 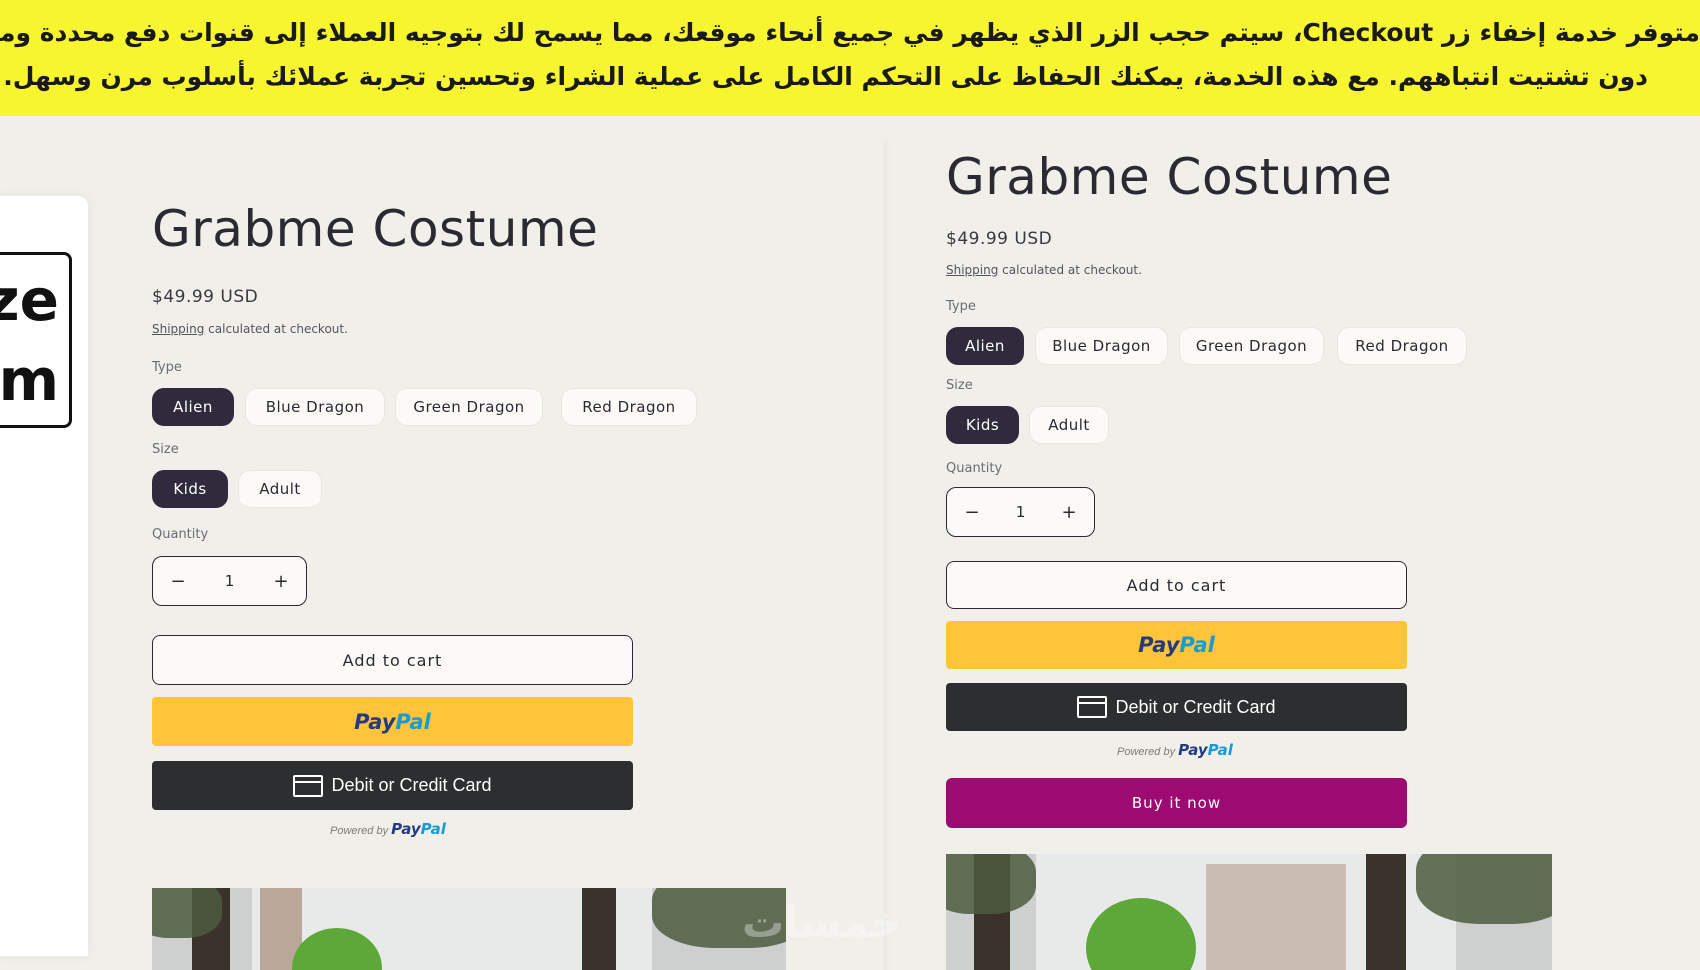 I want to click on size-chart-thumbnail: ze m, so click(x=36, y=340).